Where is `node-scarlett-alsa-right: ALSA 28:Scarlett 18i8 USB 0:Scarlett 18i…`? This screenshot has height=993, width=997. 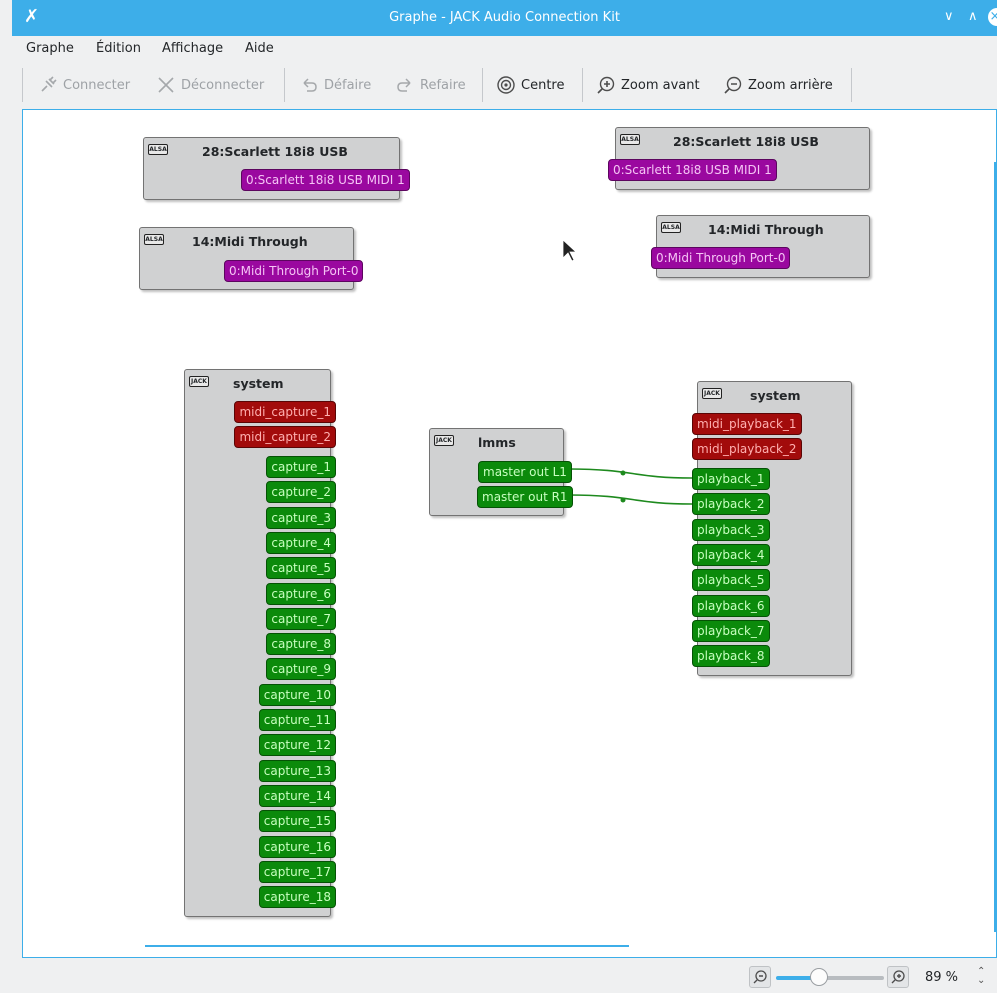 node-scarlett-alsa-right: ALSA 28:Scarlett 18i8 USB 0:Scarlett 18i… is located at coordinates (739, 158).